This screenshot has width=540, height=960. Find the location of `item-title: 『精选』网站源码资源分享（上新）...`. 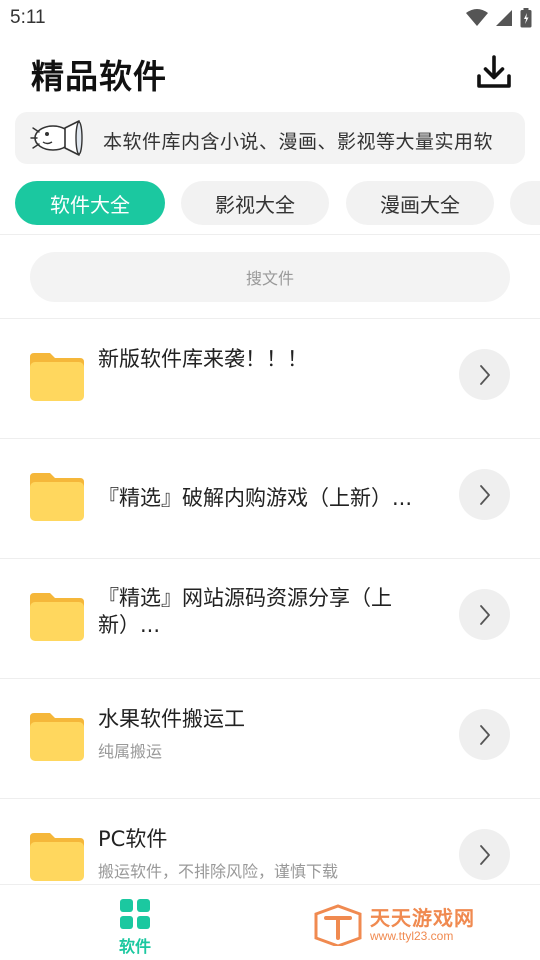

item-title: 『精选』网站源码资源分享（上新）... is located at coordinates (245, 611).